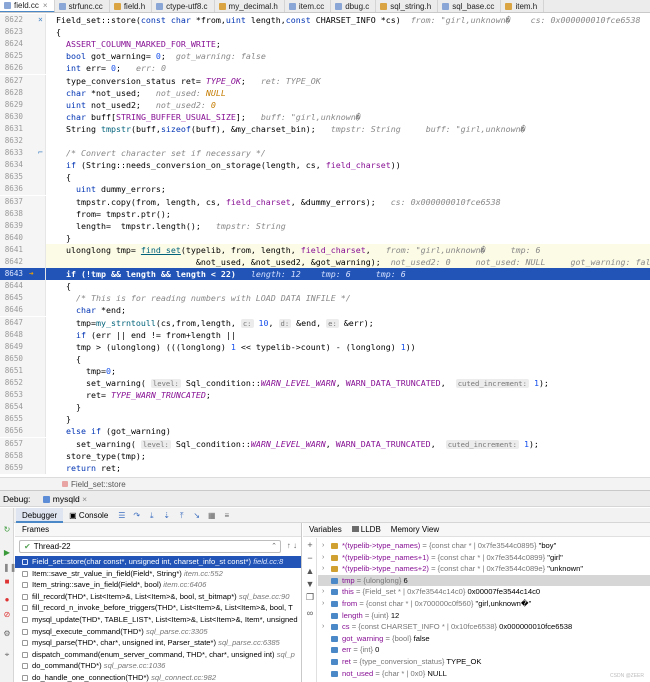 This screenshot has width=650, height=682. Describe the element at coordinates (415, 529) in the screenshot. I see `memory-view-tab: Memory View` at that location.